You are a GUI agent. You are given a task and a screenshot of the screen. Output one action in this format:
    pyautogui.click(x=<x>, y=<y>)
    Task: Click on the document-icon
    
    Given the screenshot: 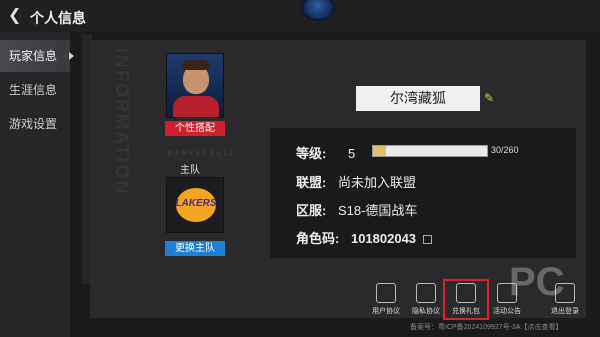 What is the action you would take?
    pyautogui.click(x=386, y=293)
    